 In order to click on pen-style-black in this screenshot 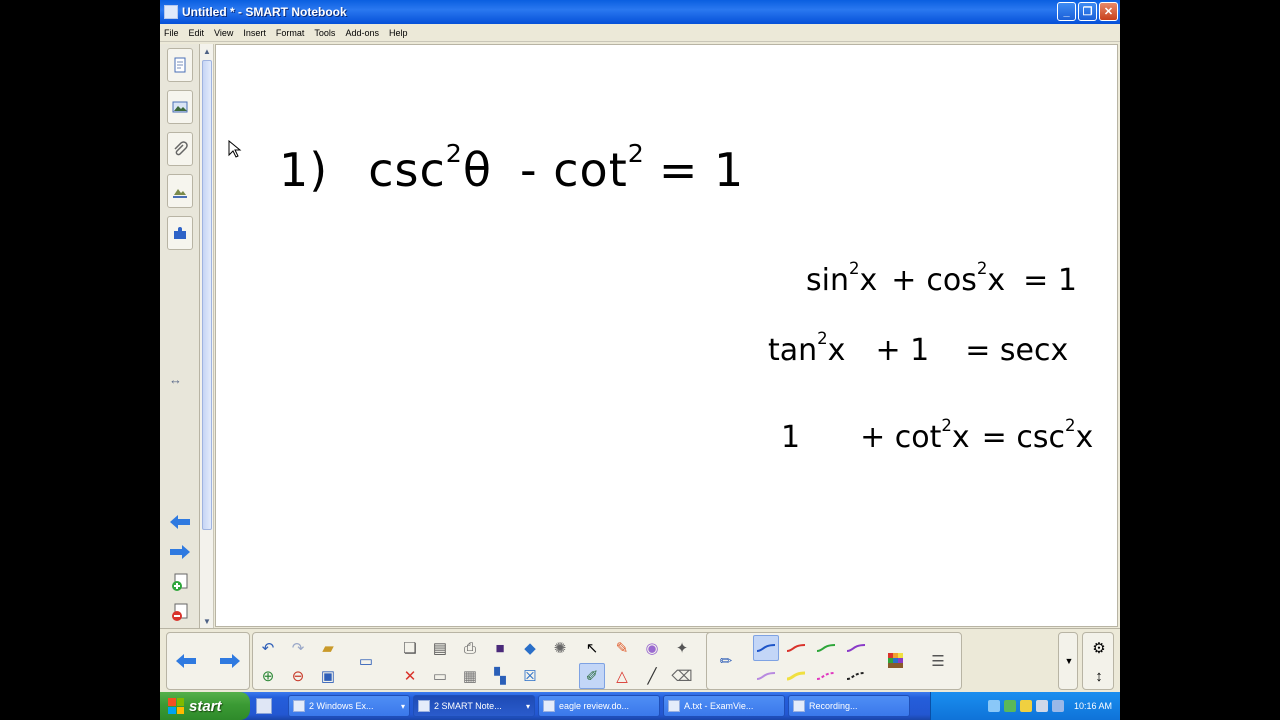, I will do `click(856, 676)`.